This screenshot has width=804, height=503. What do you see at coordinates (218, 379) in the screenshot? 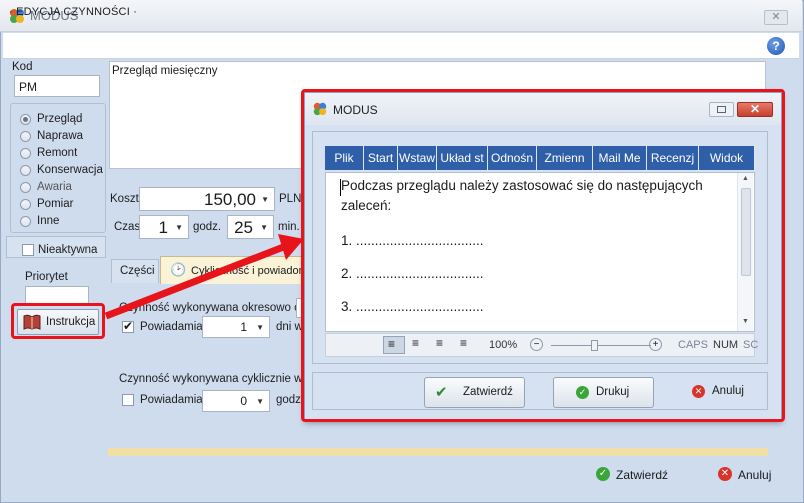
I see `cyclic-label: Czynność wykonywana cyklicznie wg s` at bounding box center [218, 379].